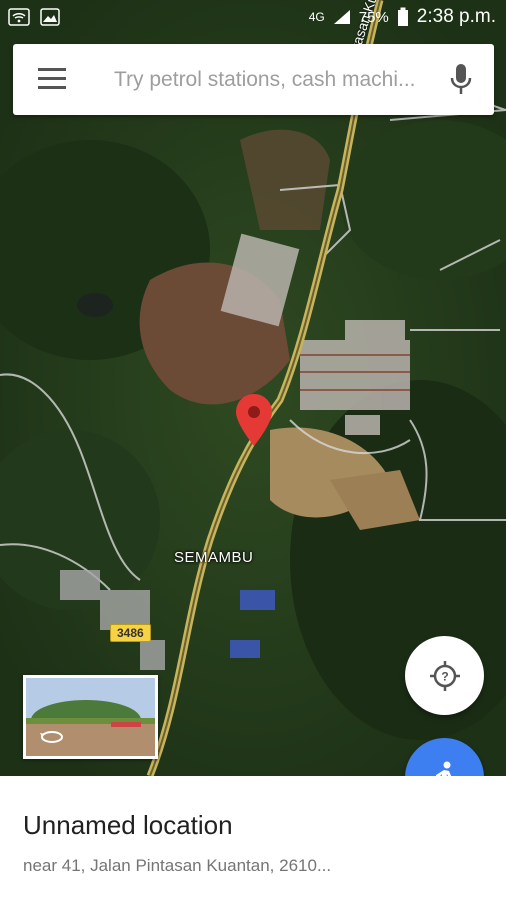 The height and width of the screenshot is (900, 506). Describe the element at coordinates (130, 633) in the screenshot. I see `route-shield: 3486` at that location.